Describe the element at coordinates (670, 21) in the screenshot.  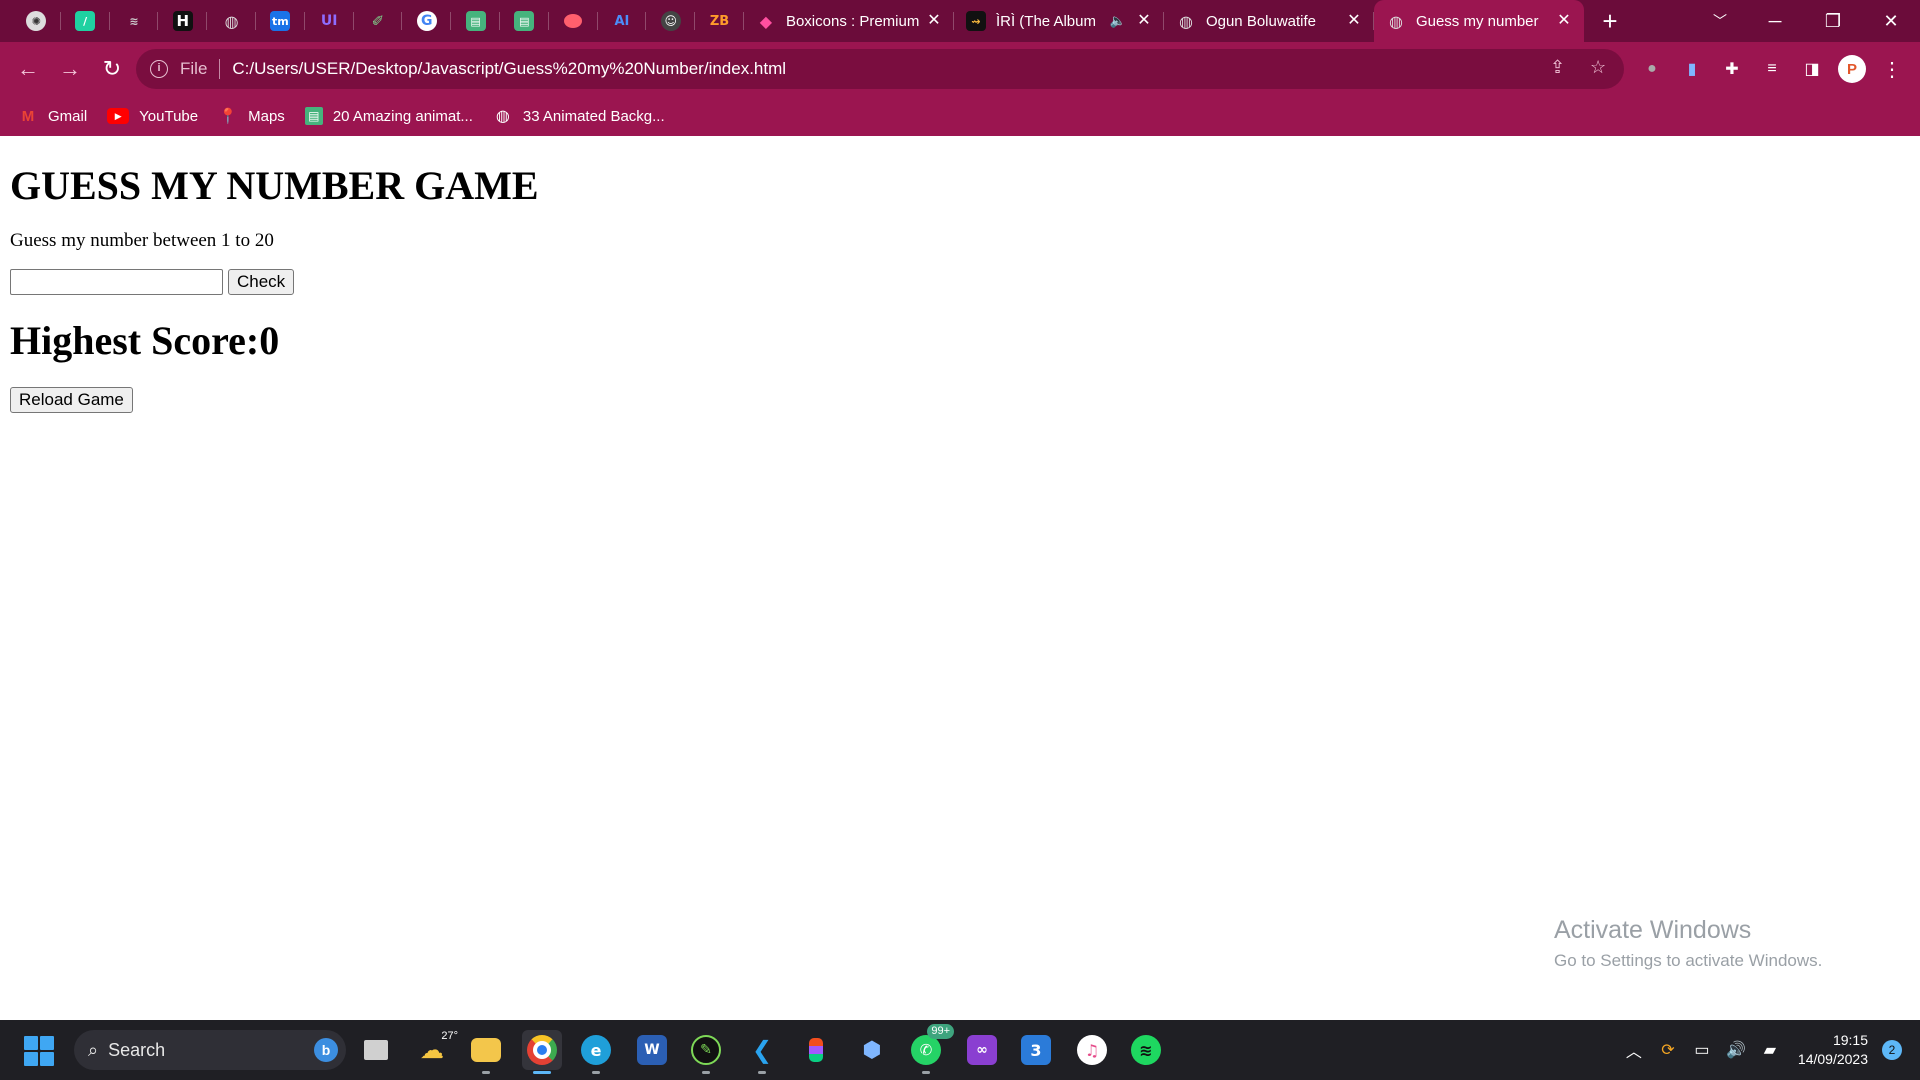
I see `pinned-tab-avatar: ☺` at that location.